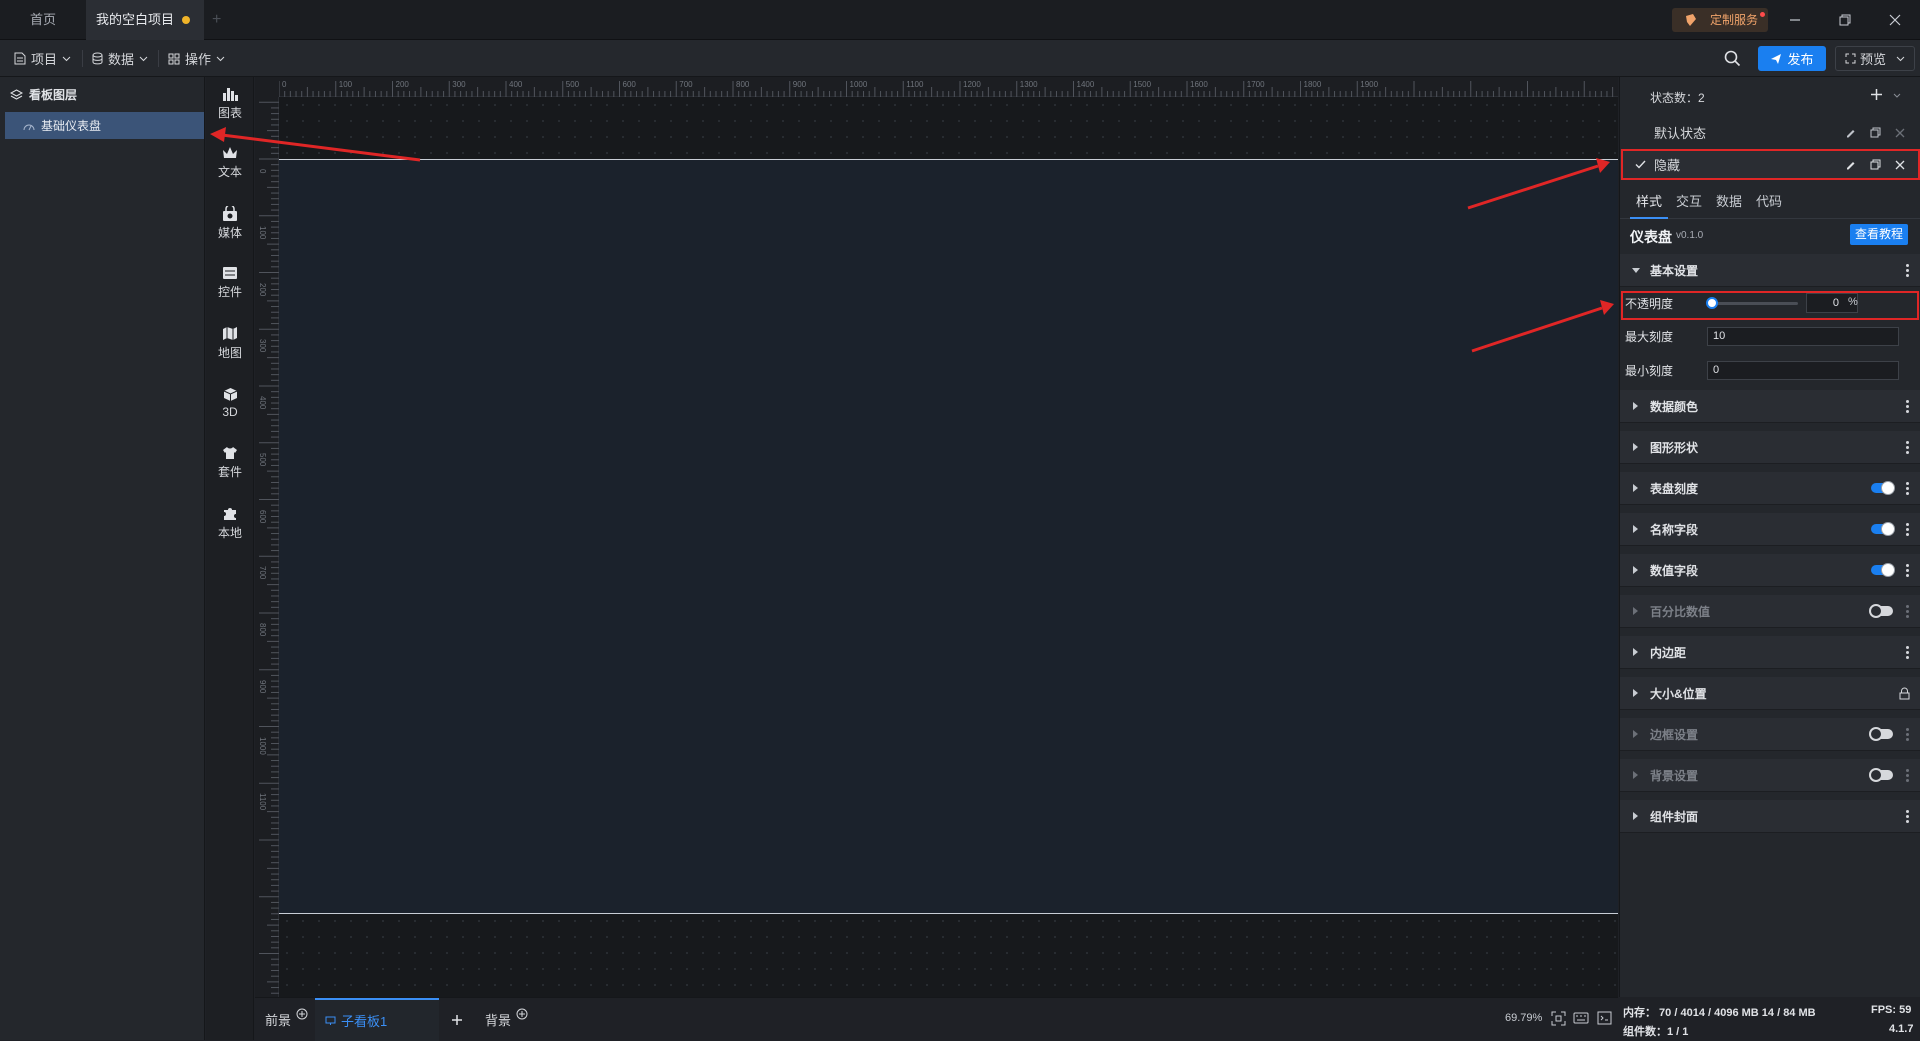 Image resolution: width=1920 pixels, height=1041 pixels. What do you see at coordinates (104, 125) in the screenshot?
I see `layer-item-gauge: 基础仪表盘` at bounding box center [104, 125].